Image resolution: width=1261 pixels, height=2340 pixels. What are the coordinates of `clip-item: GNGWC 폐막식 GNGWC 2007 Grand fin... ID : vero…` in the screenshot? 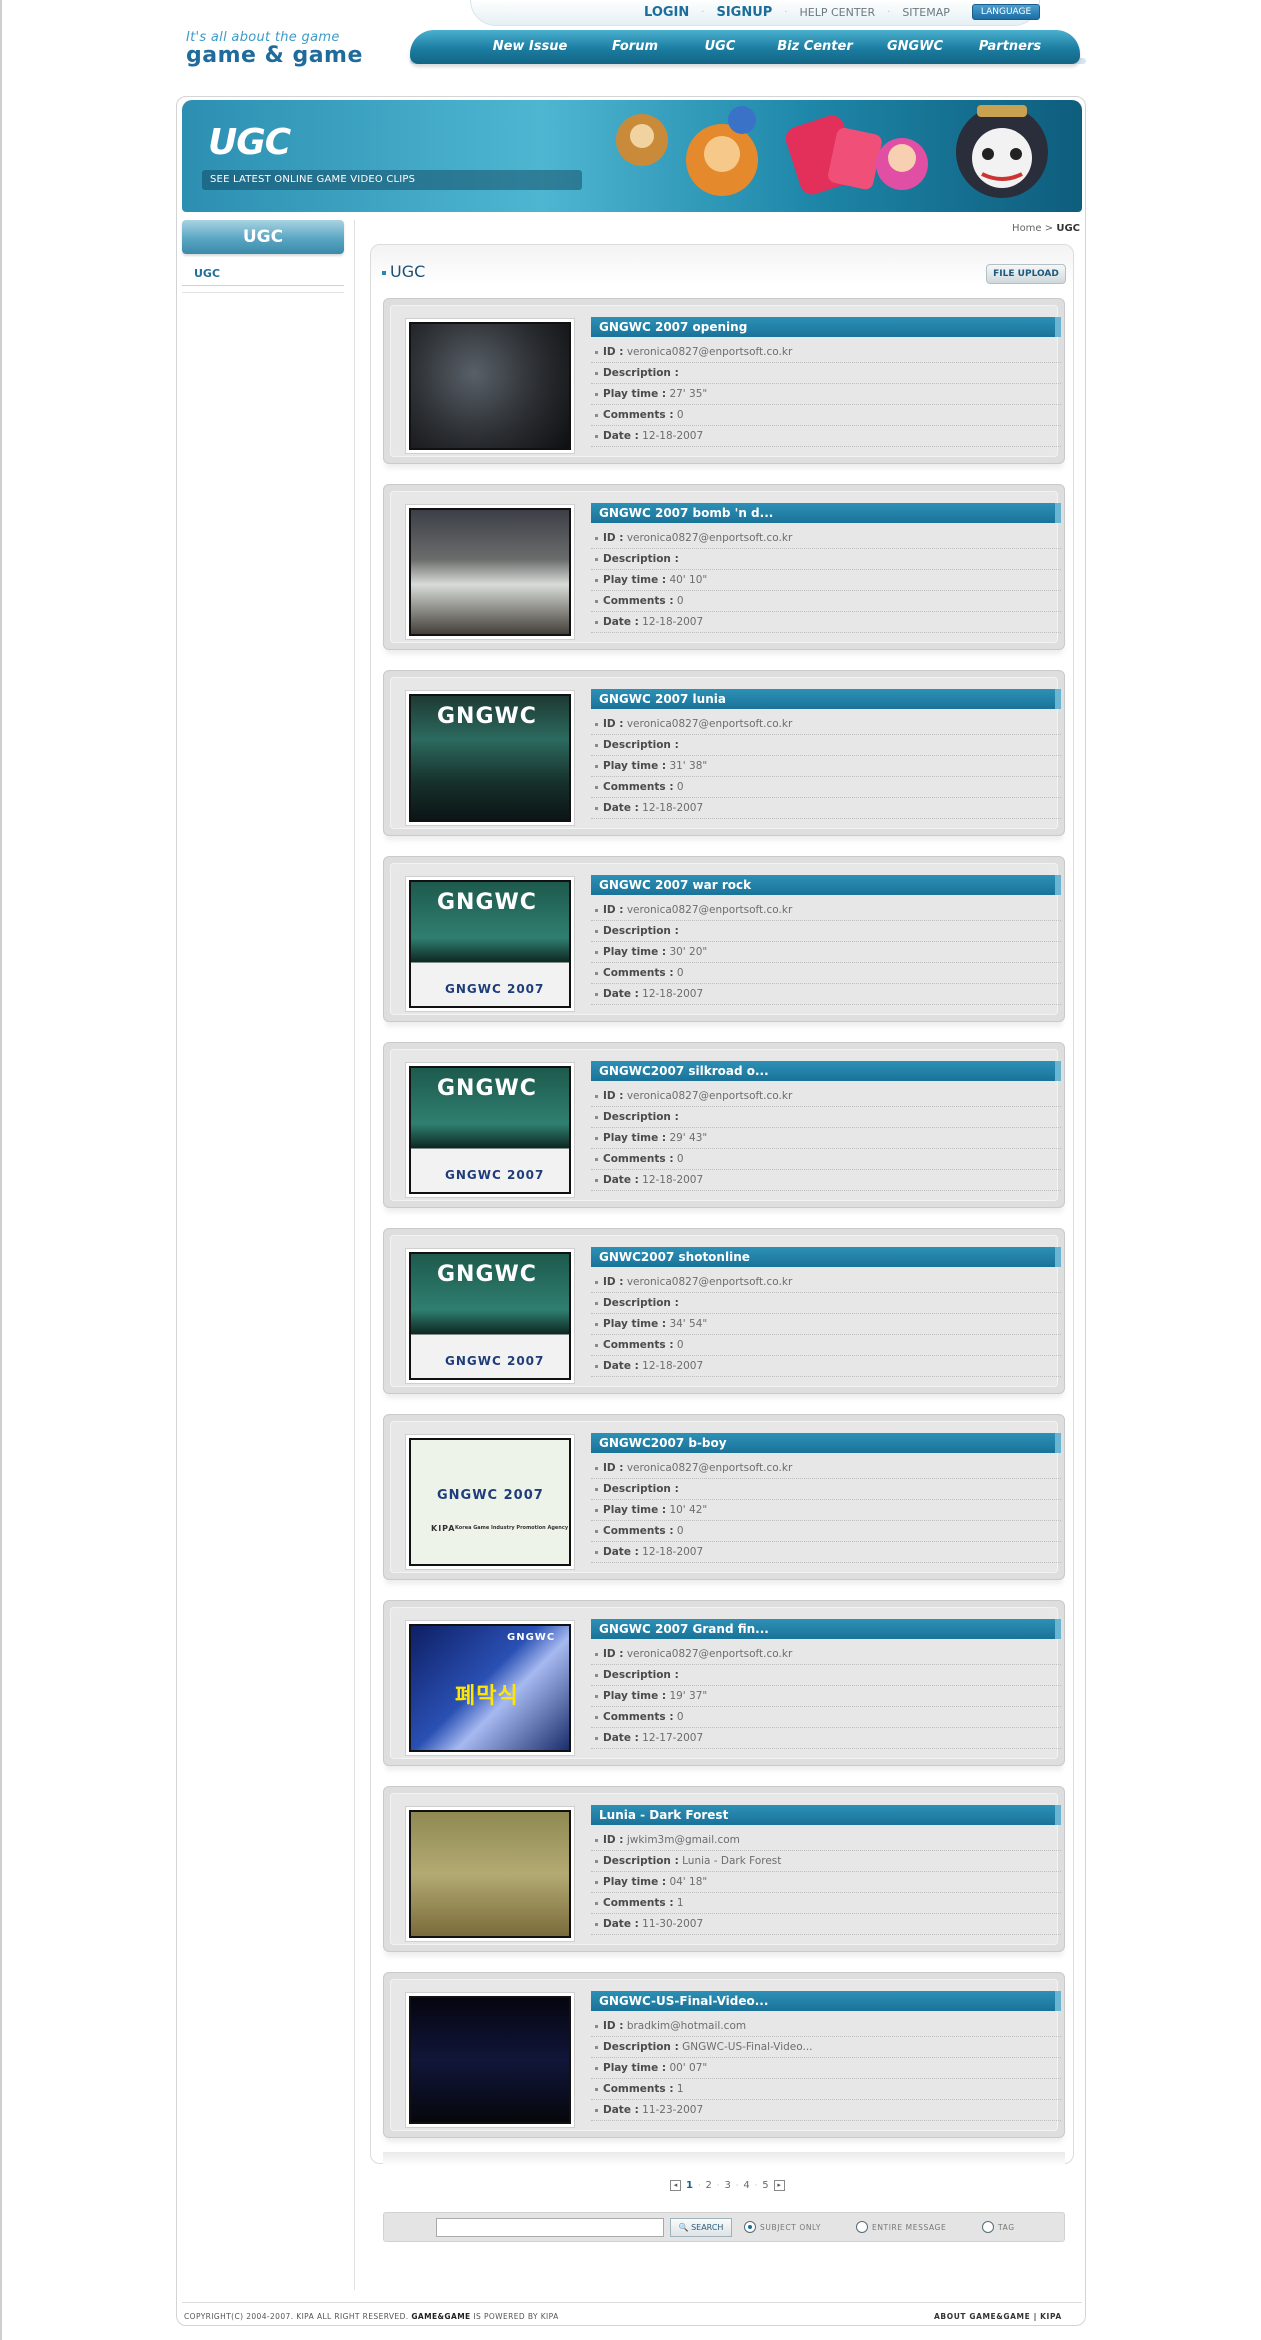 It's located at (724, 1683).